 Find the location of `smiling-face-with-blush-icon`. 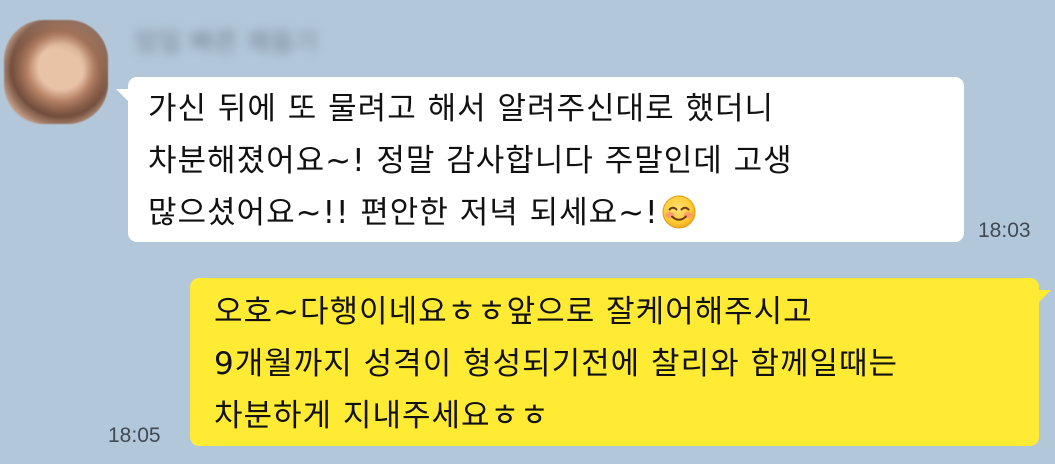

smiling-face-with-blush-icon is located at coordinates (679, 220).